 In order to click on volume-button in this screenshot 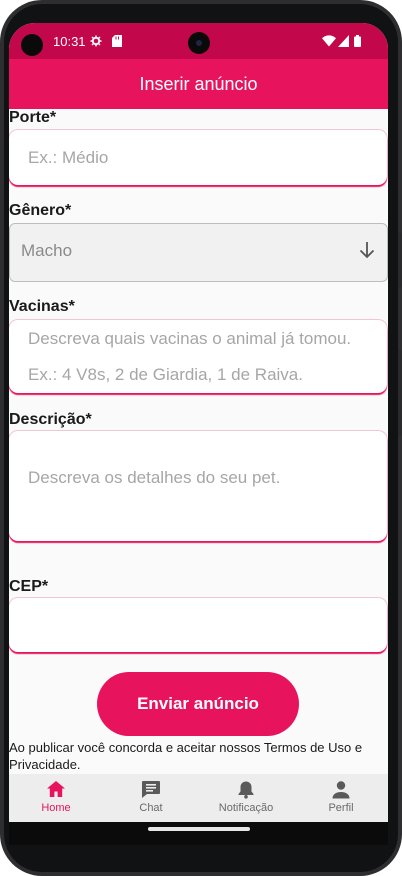, I will do `click(400, 260)`.